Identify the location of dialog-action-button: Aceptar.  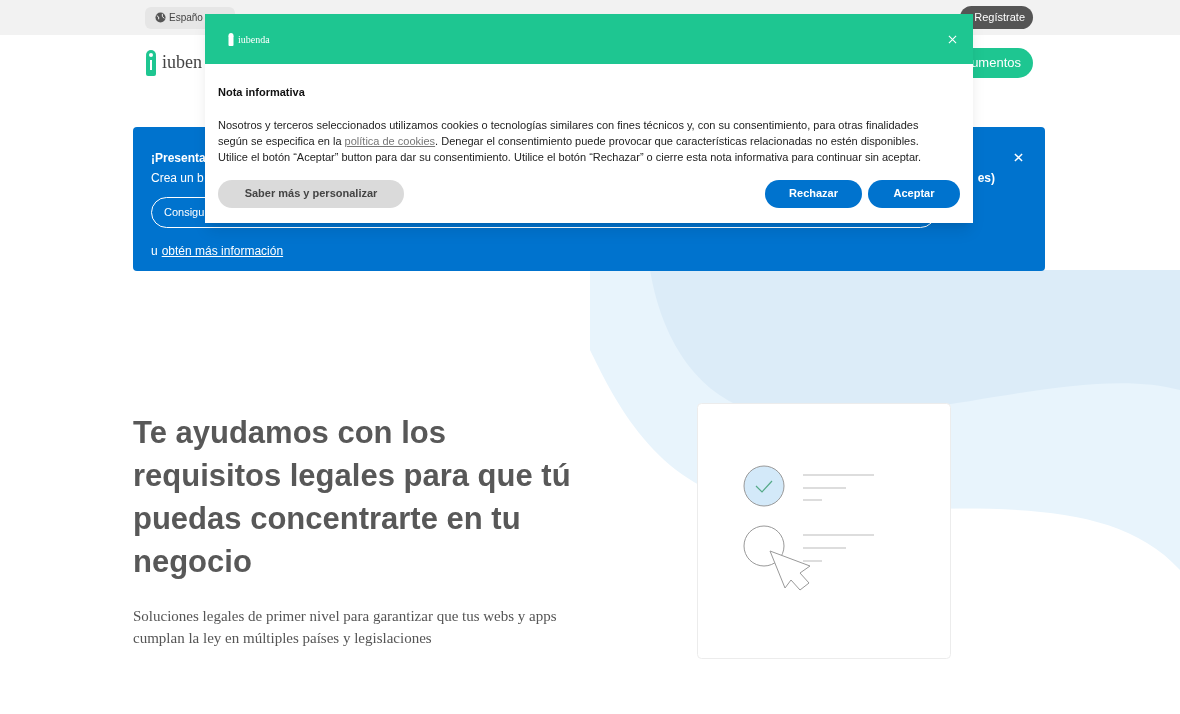
(914, 193).